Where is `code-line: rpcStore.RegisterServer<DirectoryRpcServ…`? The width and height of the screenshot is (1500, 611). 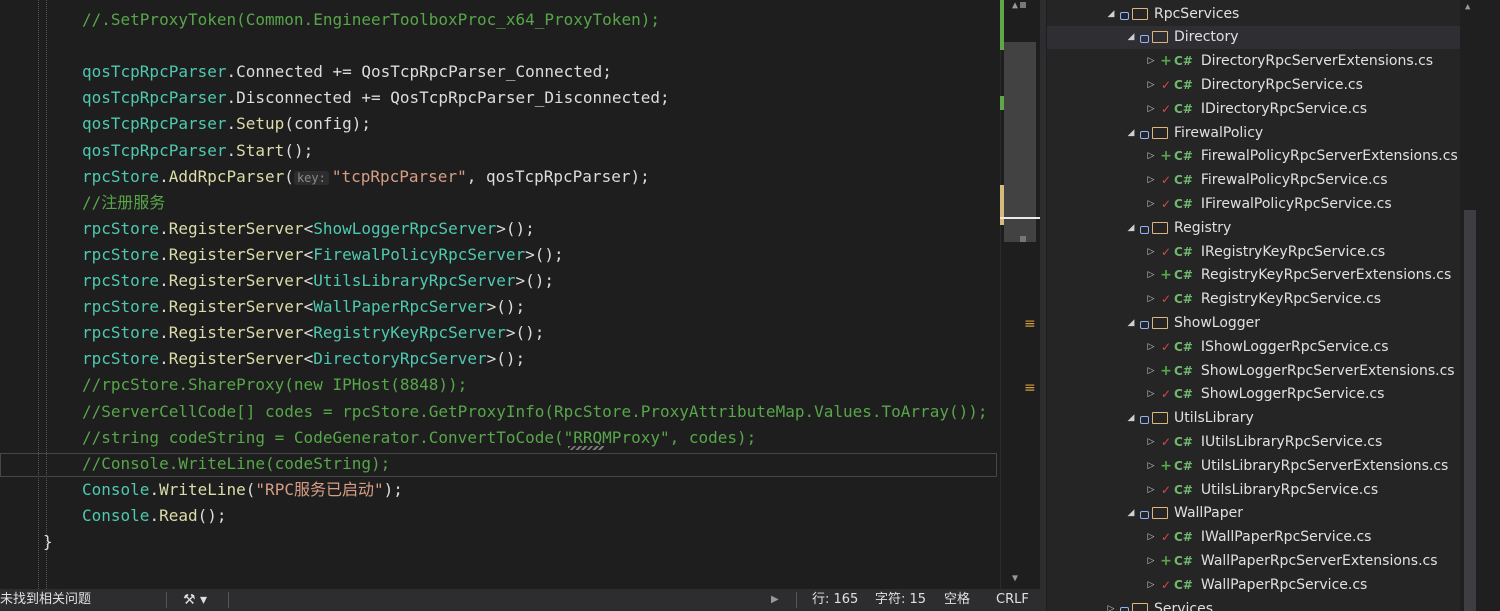
code-line: rpcStore.RegisterServer<DirectoryRpcServ… is located at coordinates (303, 359).